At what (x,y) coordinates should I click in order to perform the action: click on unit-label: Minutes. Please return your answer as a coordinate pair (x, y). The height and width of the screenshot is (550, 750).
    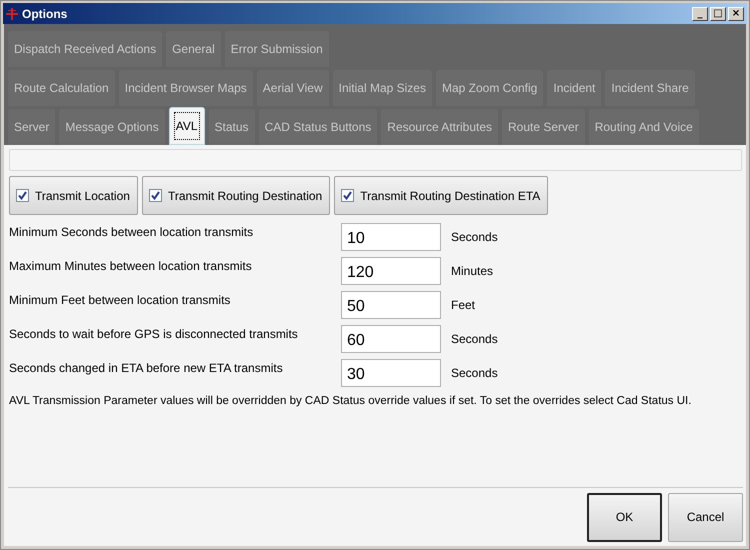
    Looking at the image, I should click on (472, 271).